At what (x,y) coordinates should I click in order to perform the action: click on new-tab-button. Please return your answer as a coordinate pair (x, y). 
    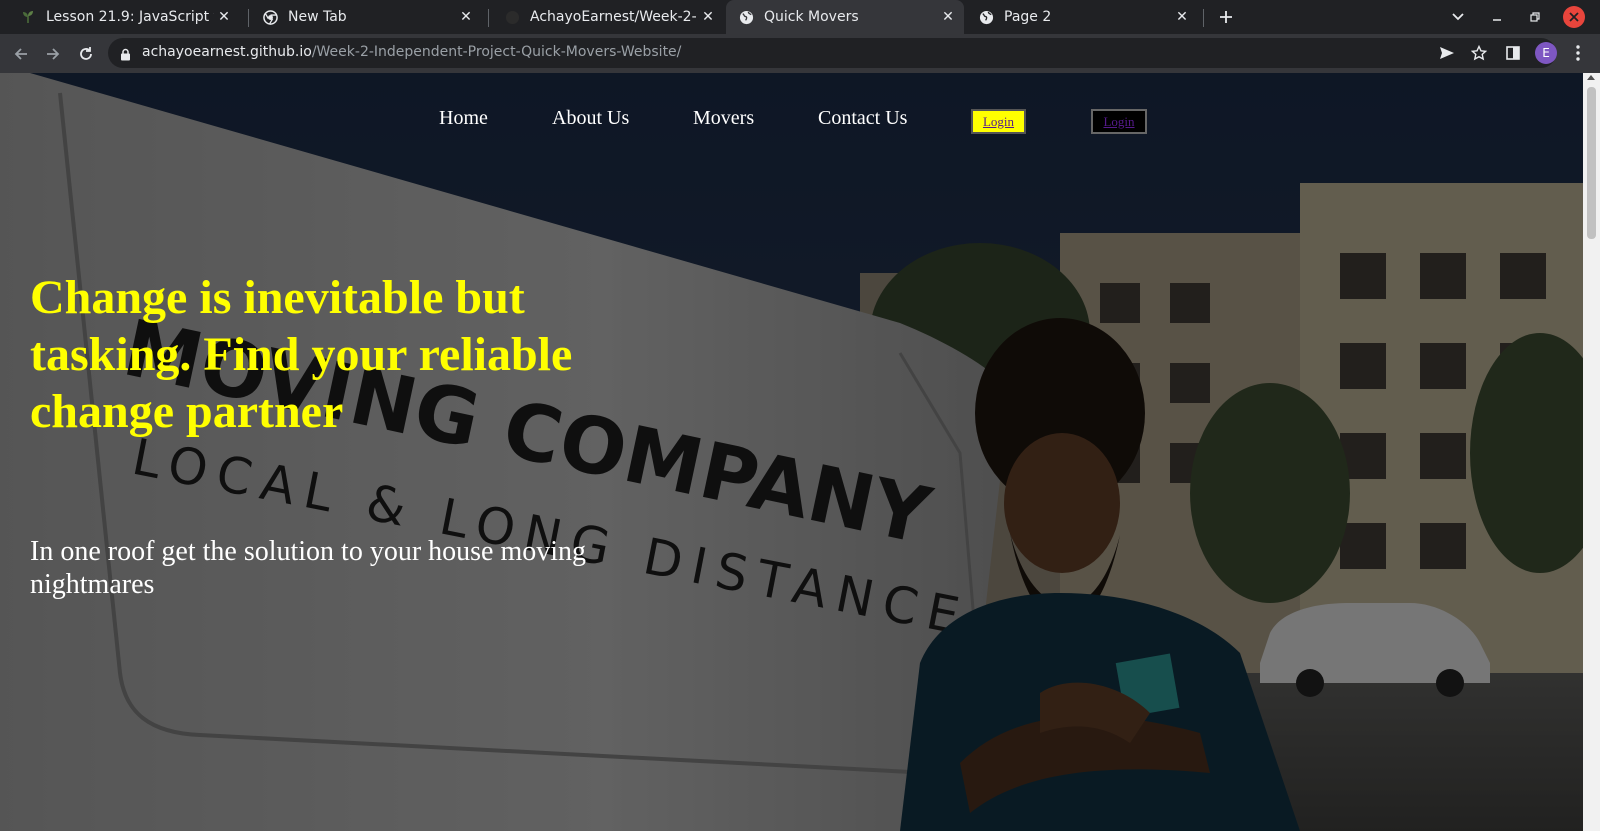
    Looking at the image, I should click on (1226, 17).